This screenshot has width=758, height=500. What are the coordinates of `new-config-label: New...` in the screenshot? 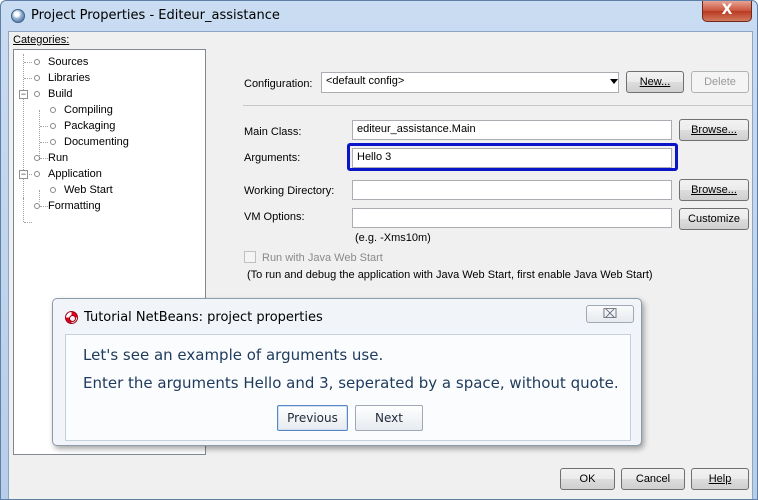 It's located at (655, 82).